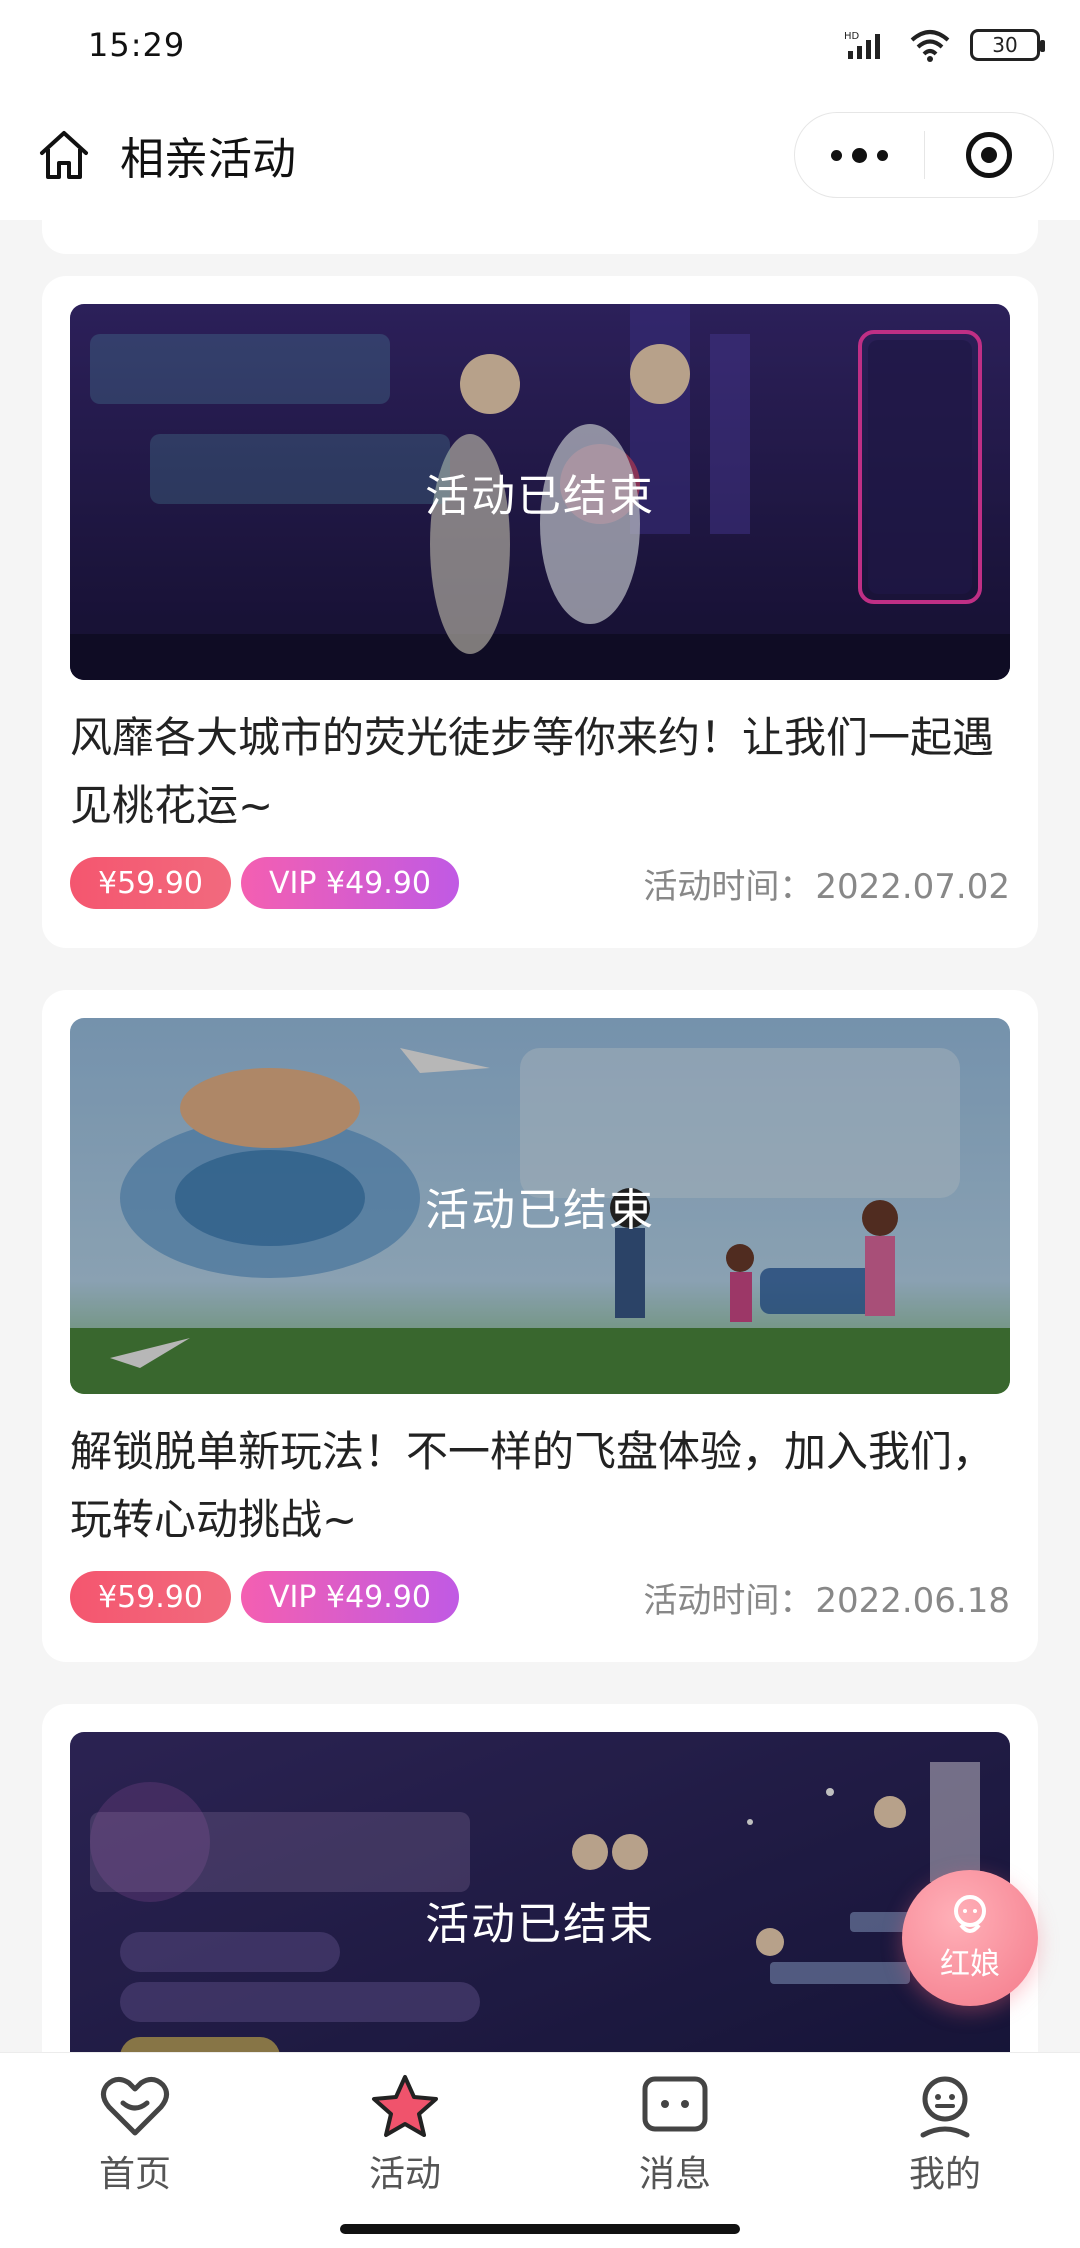  Describe the element at coordinates (405, 2150) in the screenshot. I see `tab-activity: 活动` at that location.